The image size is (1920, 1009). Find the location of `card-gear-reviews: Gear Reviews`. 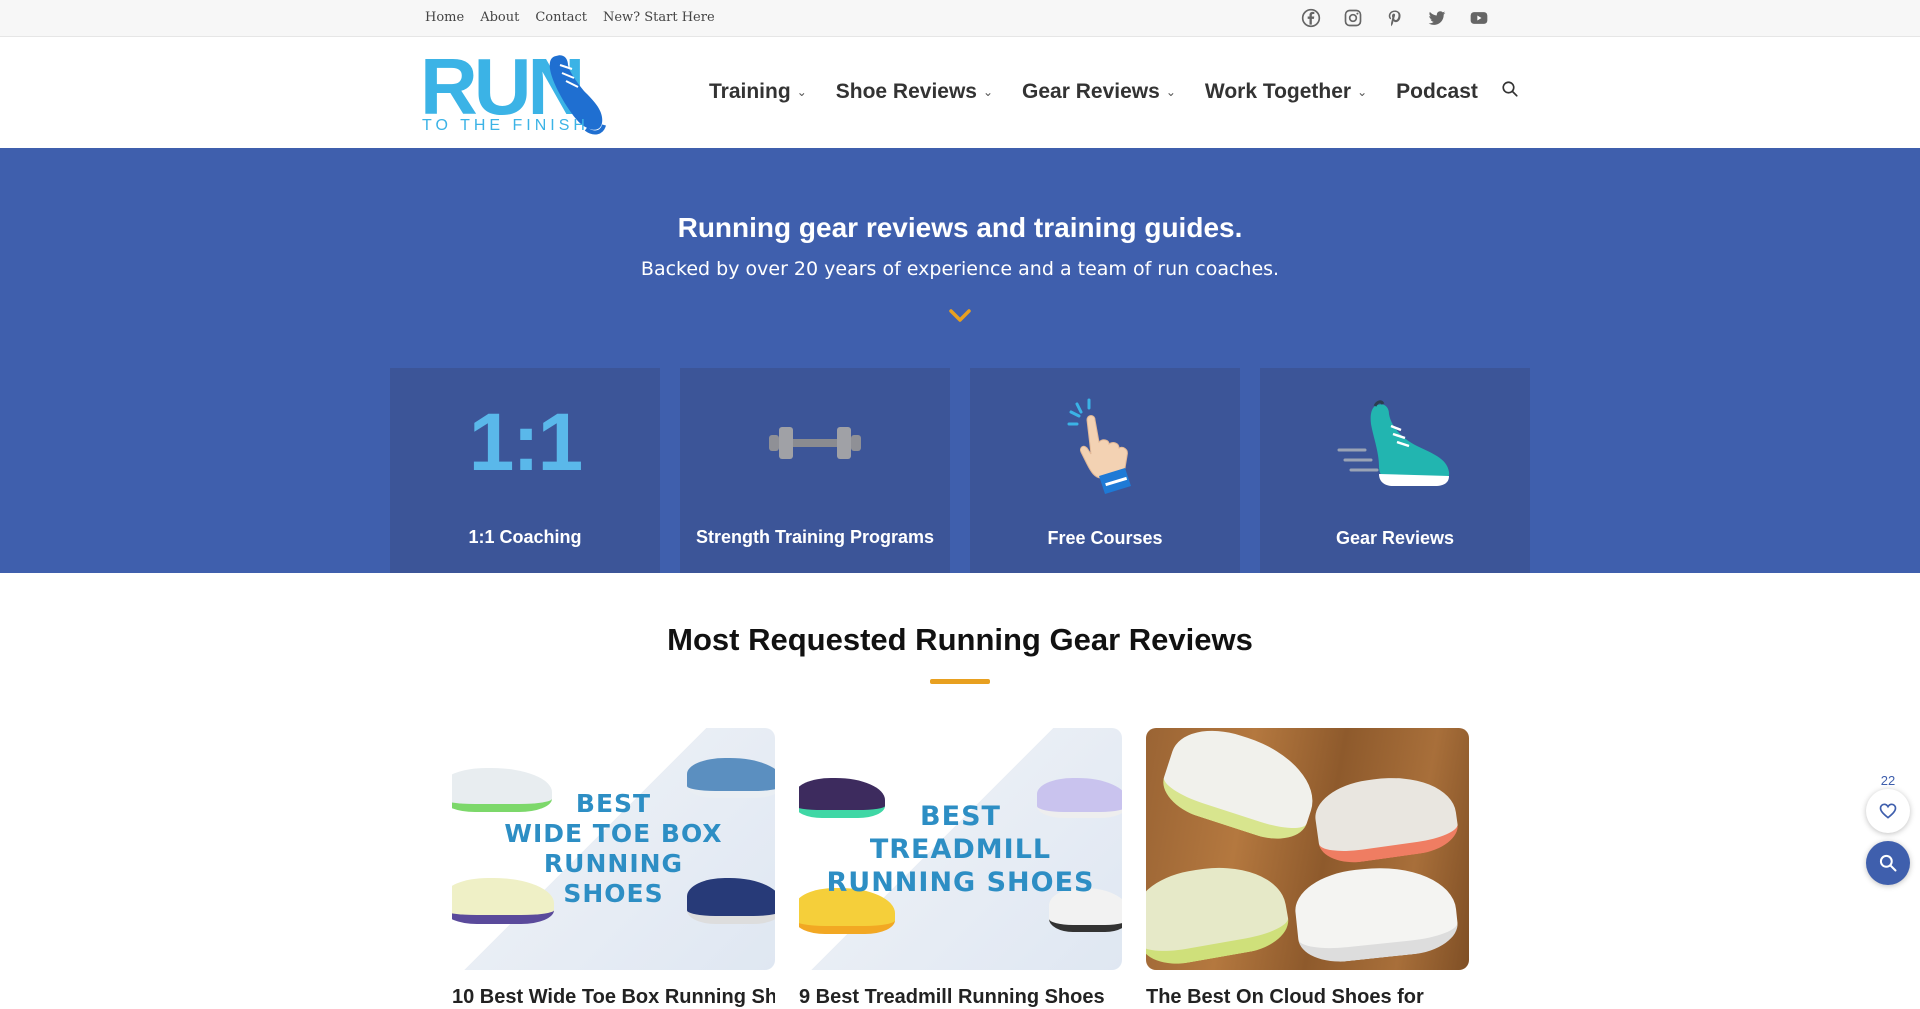

card-gear-reviews: Gear Reviews is located at coordinates (1395, 470).